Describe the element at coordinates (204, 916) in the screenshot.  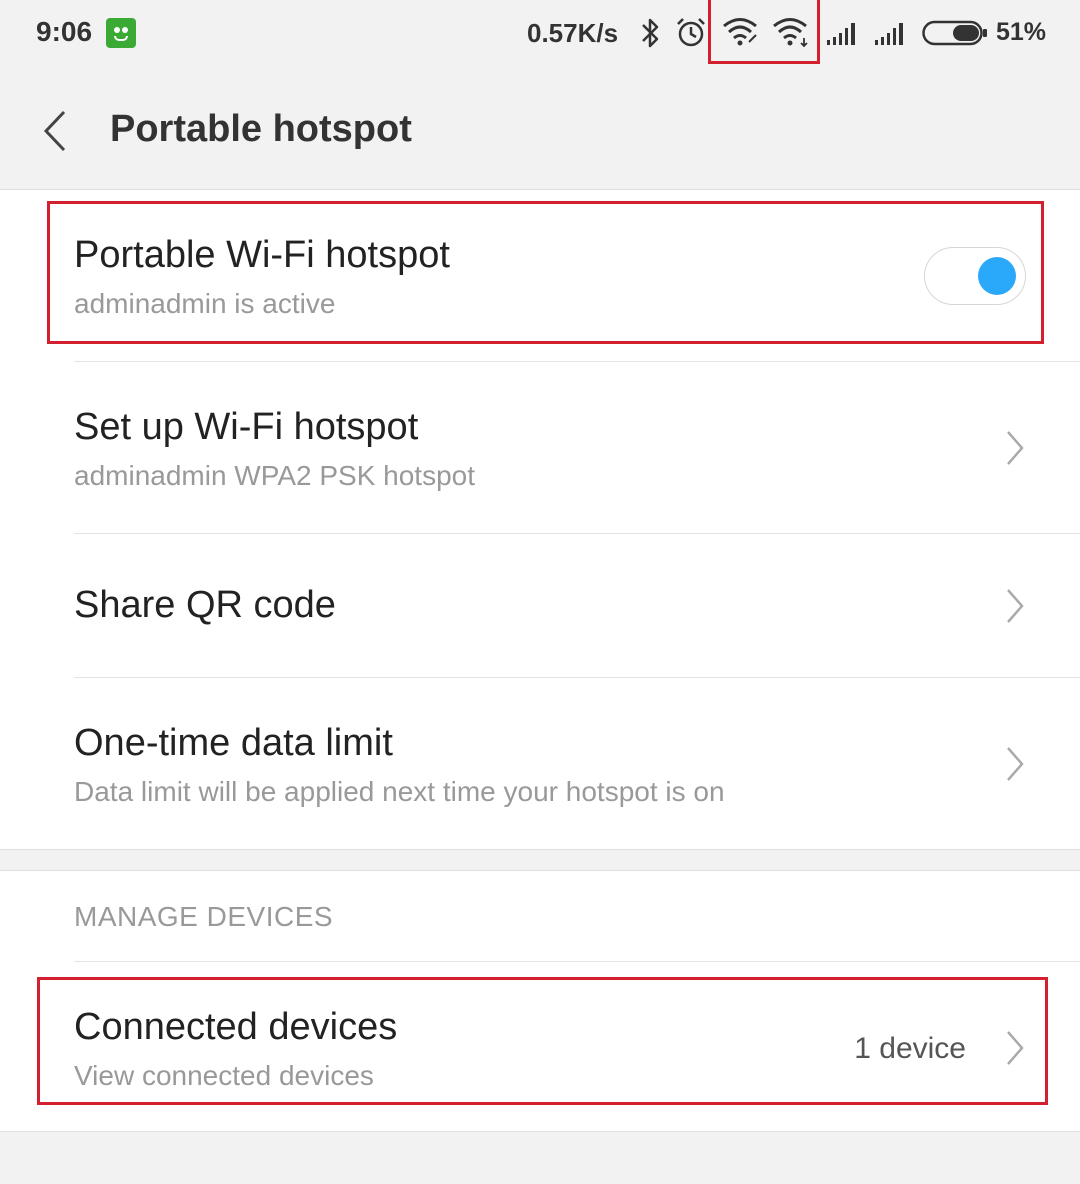
I see `section-header: MANAGE DEVICES` at that location.